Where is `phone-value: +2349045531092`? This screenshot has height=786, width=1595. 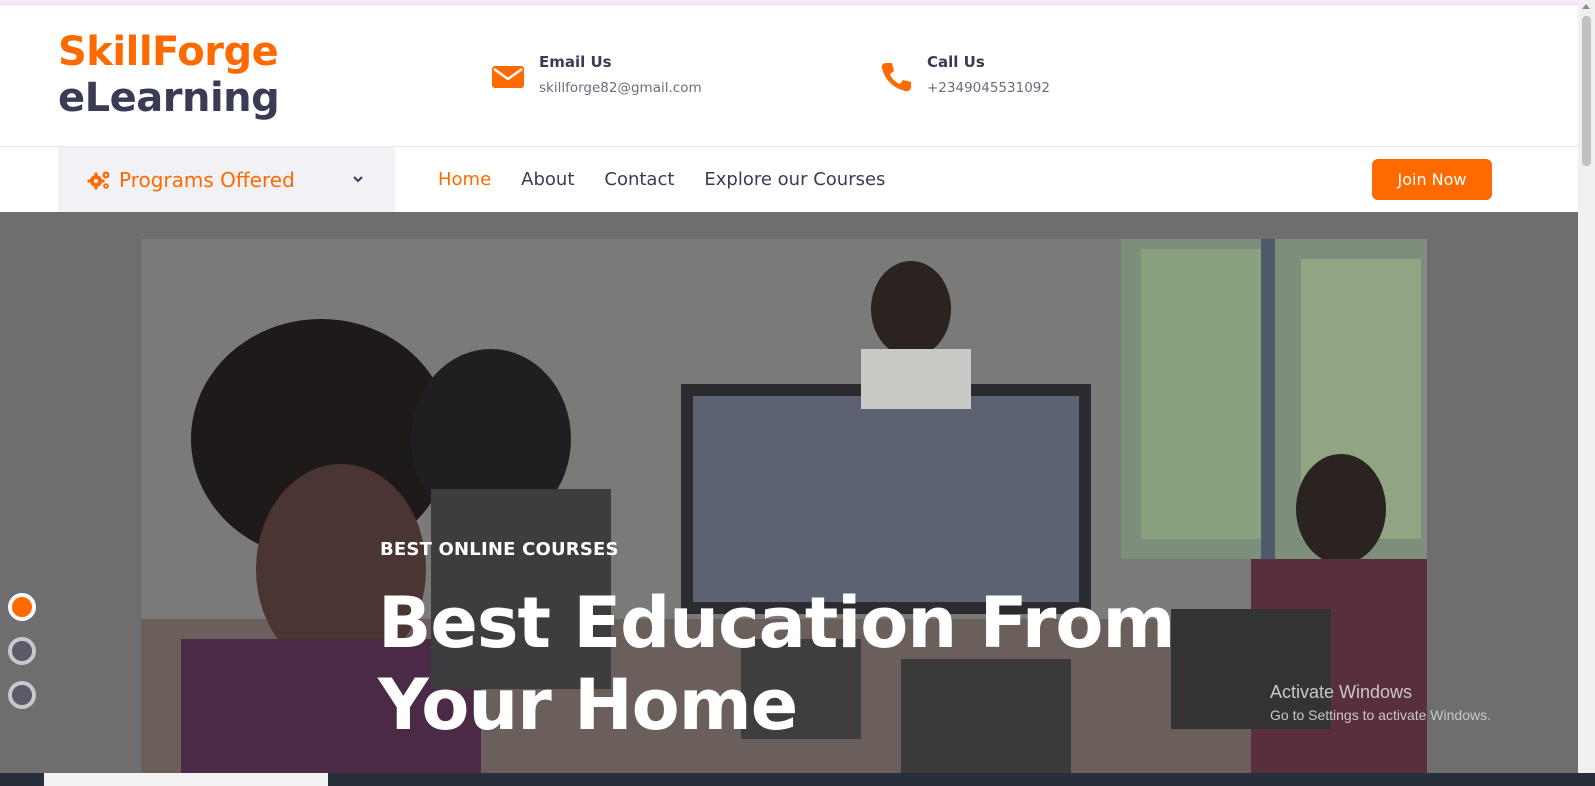
phone-value: +2349045531092 is located at coordinates (988, 88).